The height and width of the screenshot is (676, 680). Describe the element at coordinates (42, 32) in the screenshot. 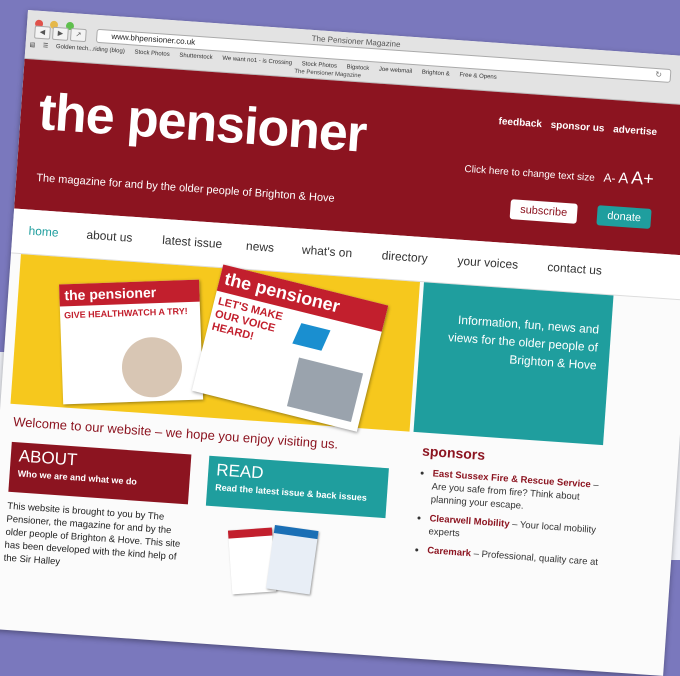

I see `back-icon: ◀` at that location.